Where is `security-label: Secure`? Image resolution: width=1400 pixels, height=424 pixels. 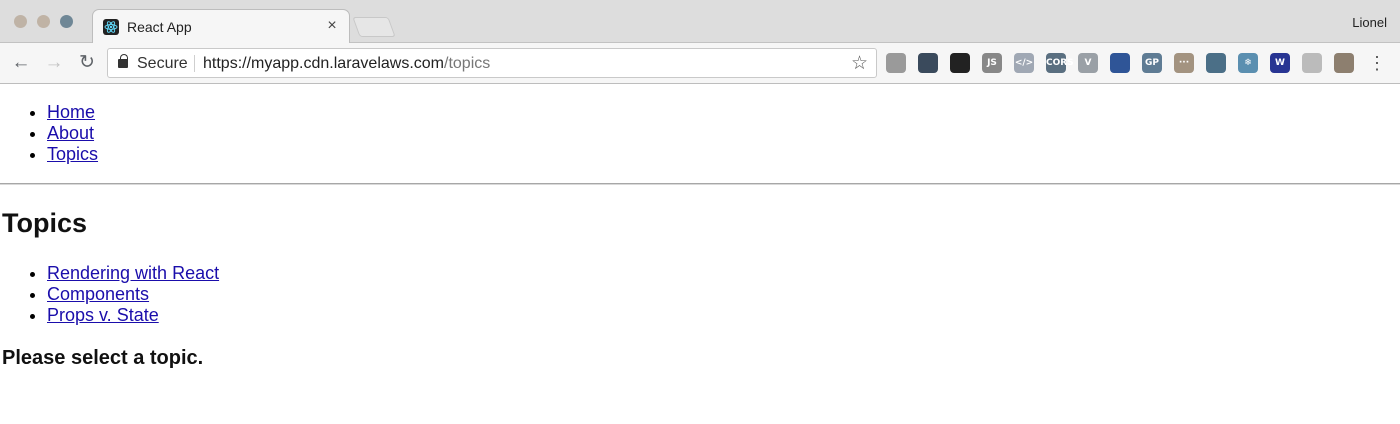
security-label: Secure is located at coordinates (162, 63).